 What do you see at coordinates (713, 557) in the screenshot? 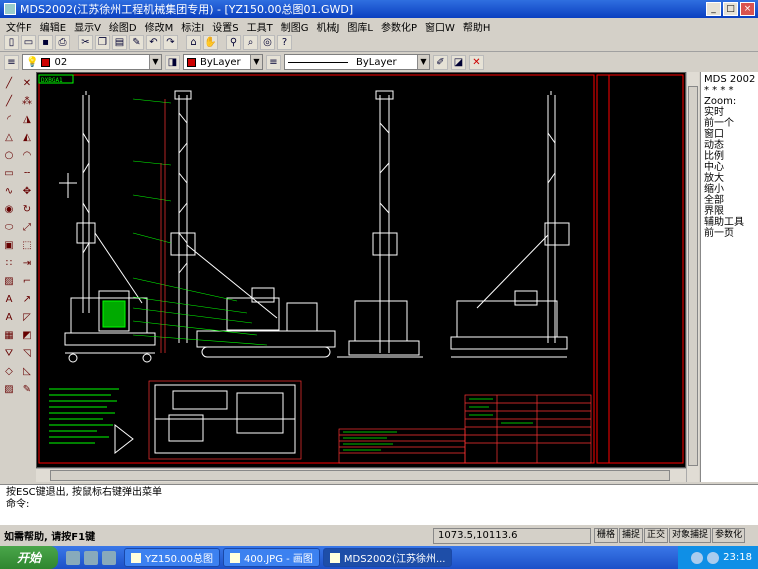
I see `volume-icon` at bounding box center [713, 557].